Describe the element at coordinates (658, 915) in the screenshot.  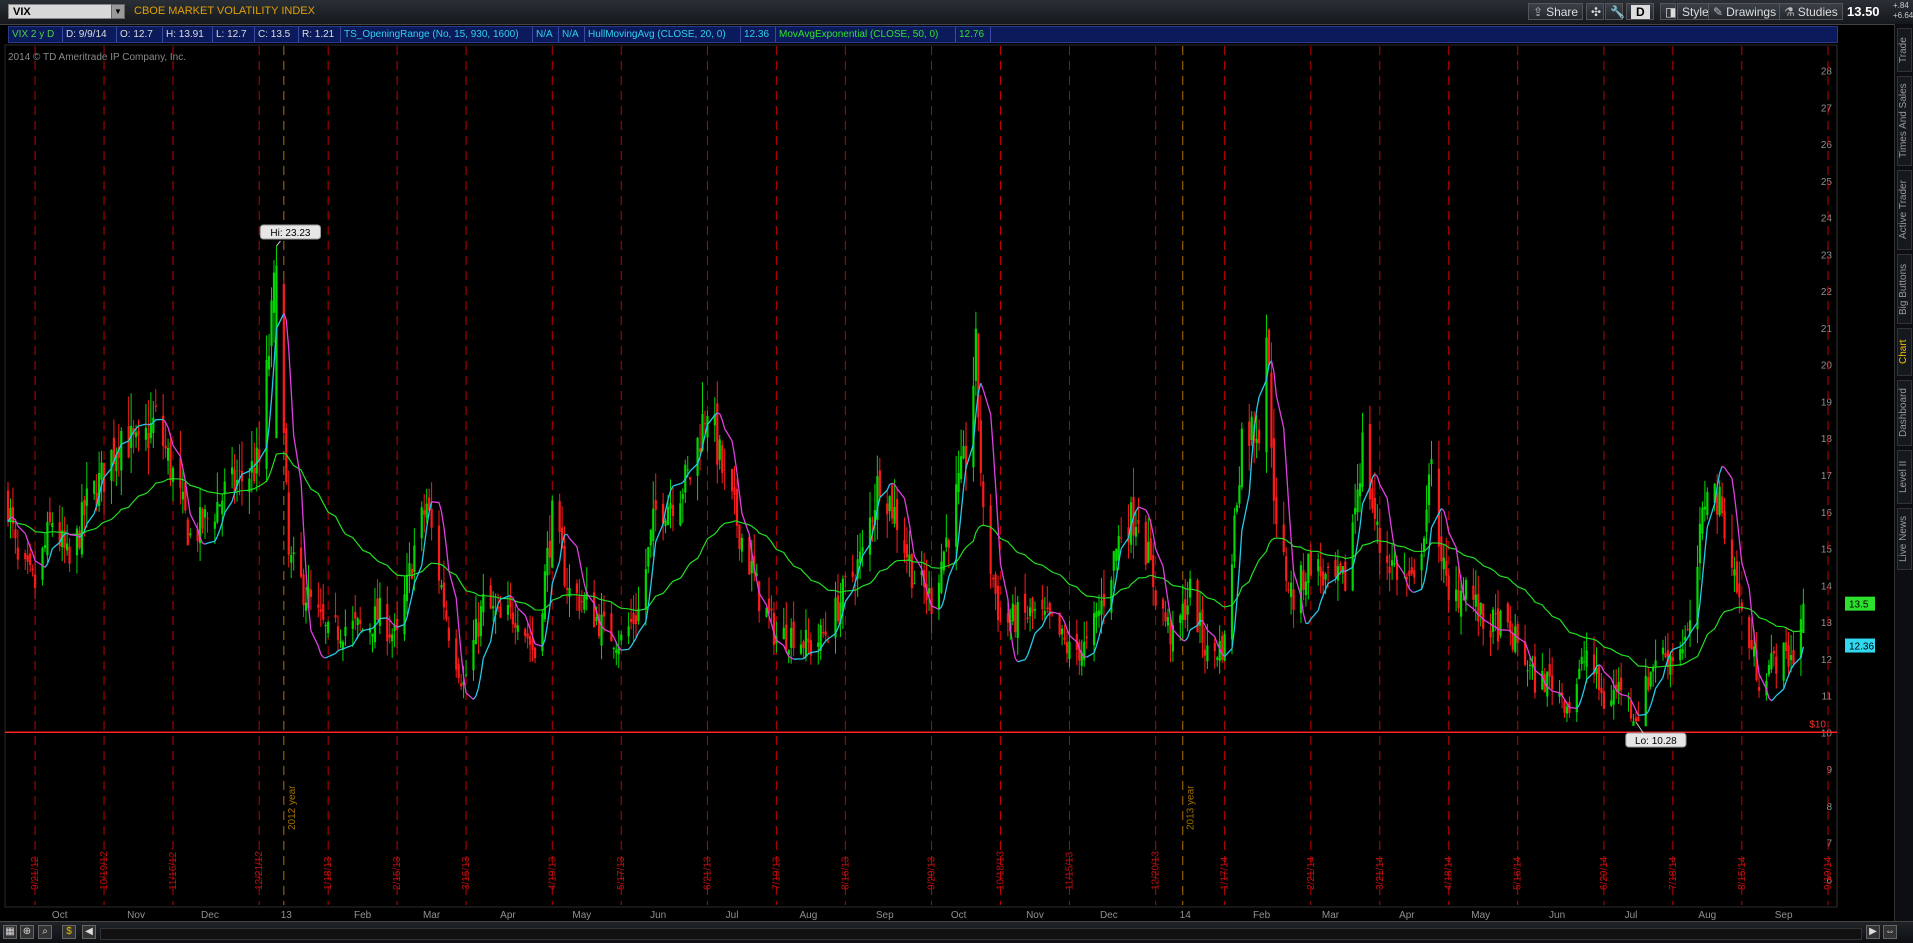
I see `month-label: Jun` at that location.